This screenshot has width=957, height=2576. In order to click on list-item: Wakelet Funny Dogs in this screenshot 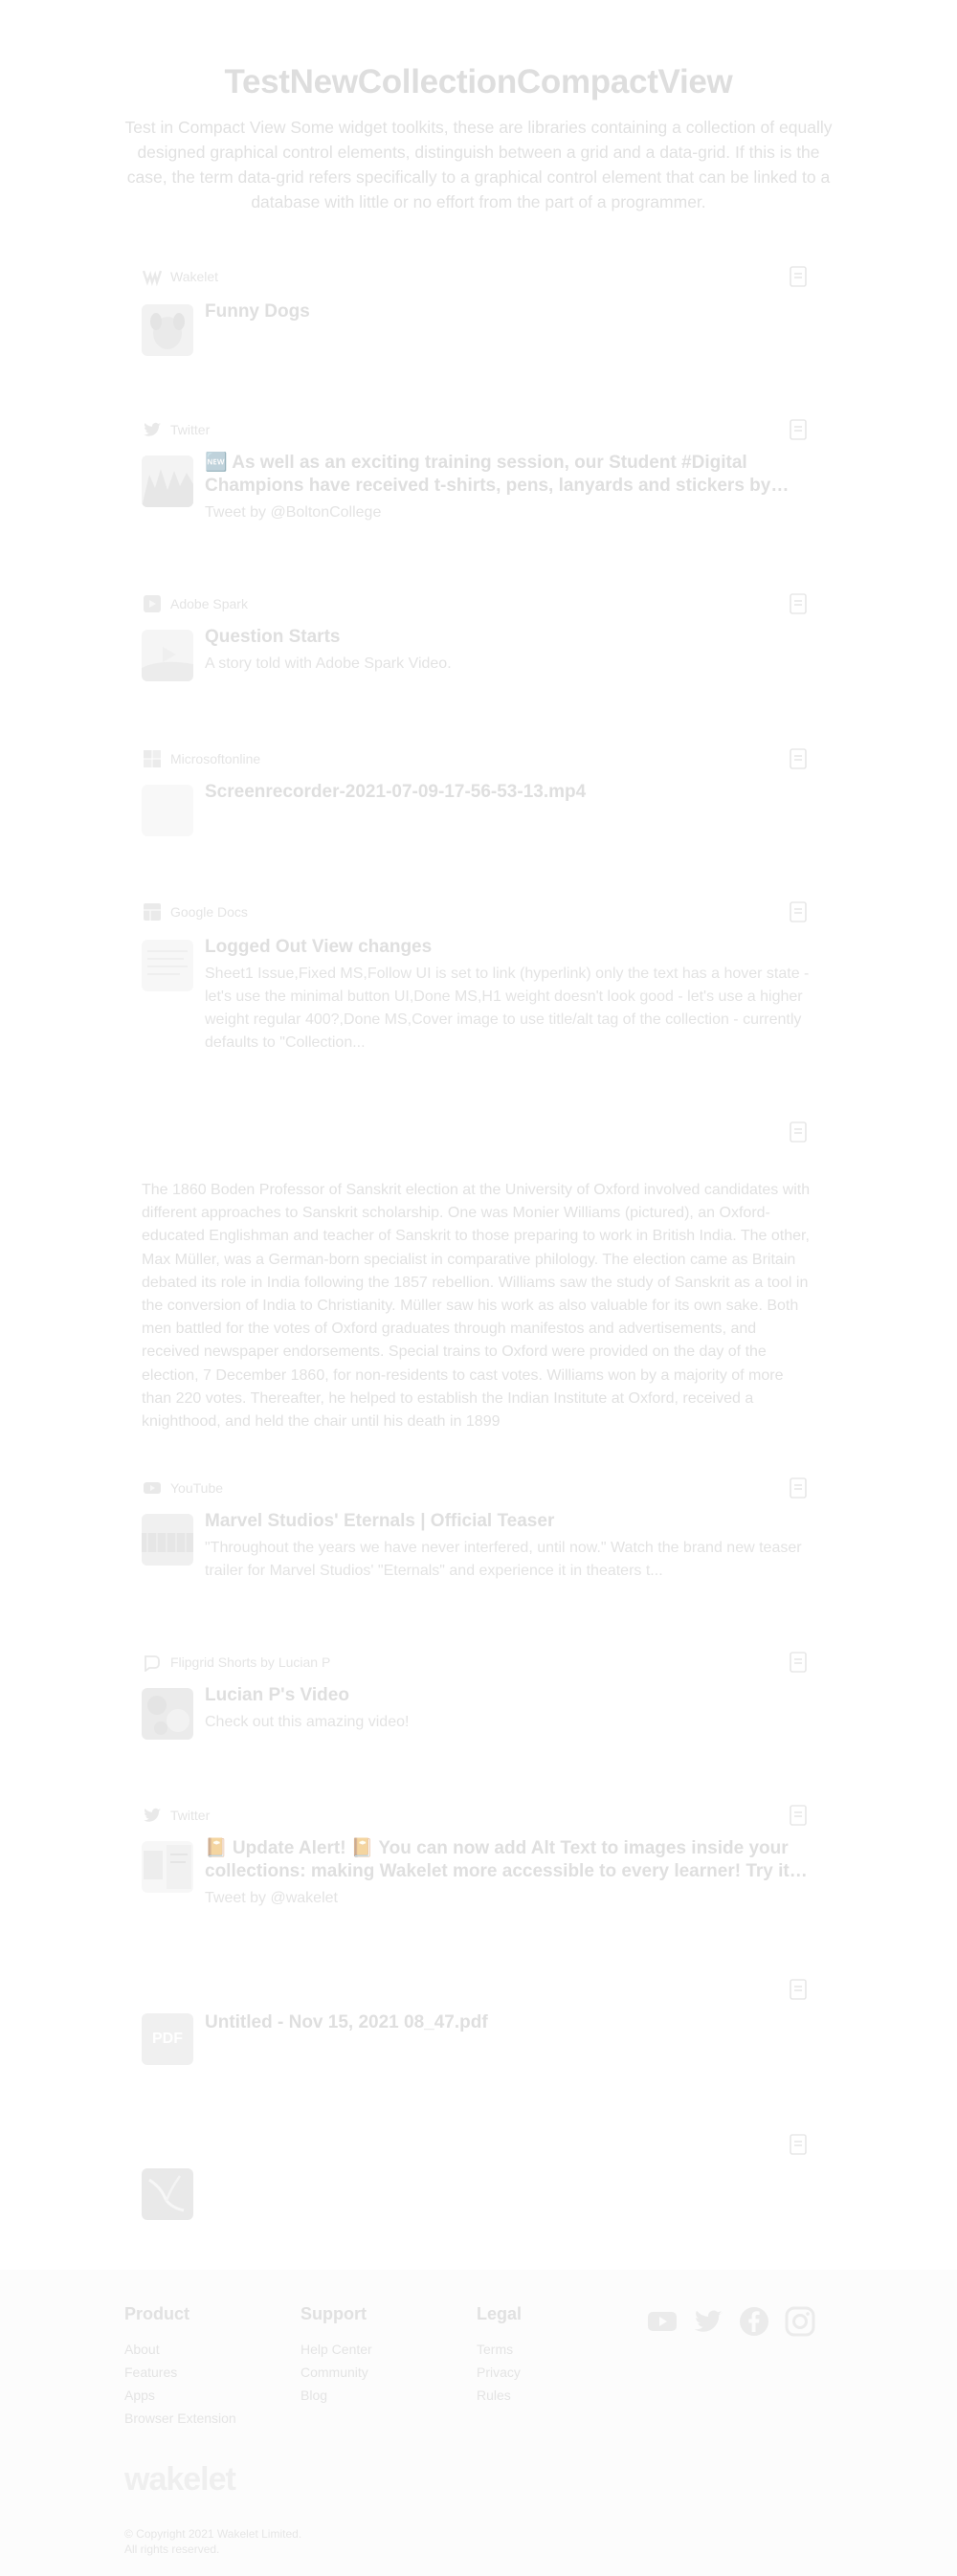, I will do `click(478, 311)`.